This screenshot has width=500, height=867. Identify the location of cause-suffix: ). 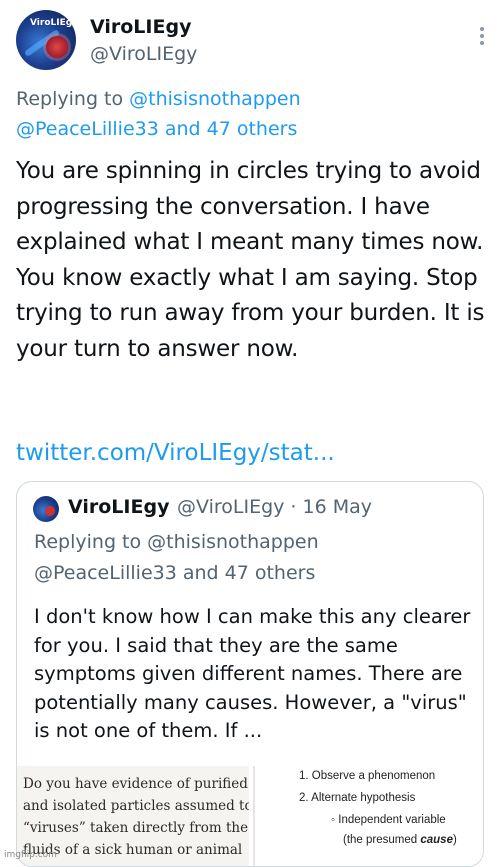
(454, 840).